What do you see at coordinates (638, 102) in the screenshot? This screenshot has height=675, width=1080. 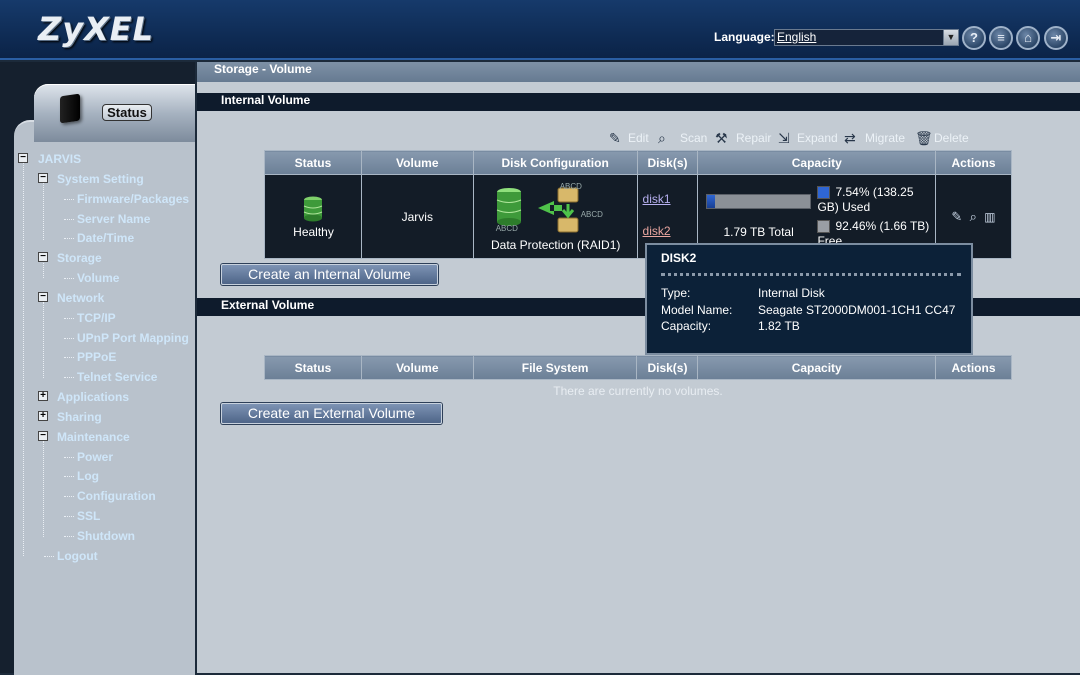 I see `internal-volume-header: Internal Volume` at bounding box center [638, 102].